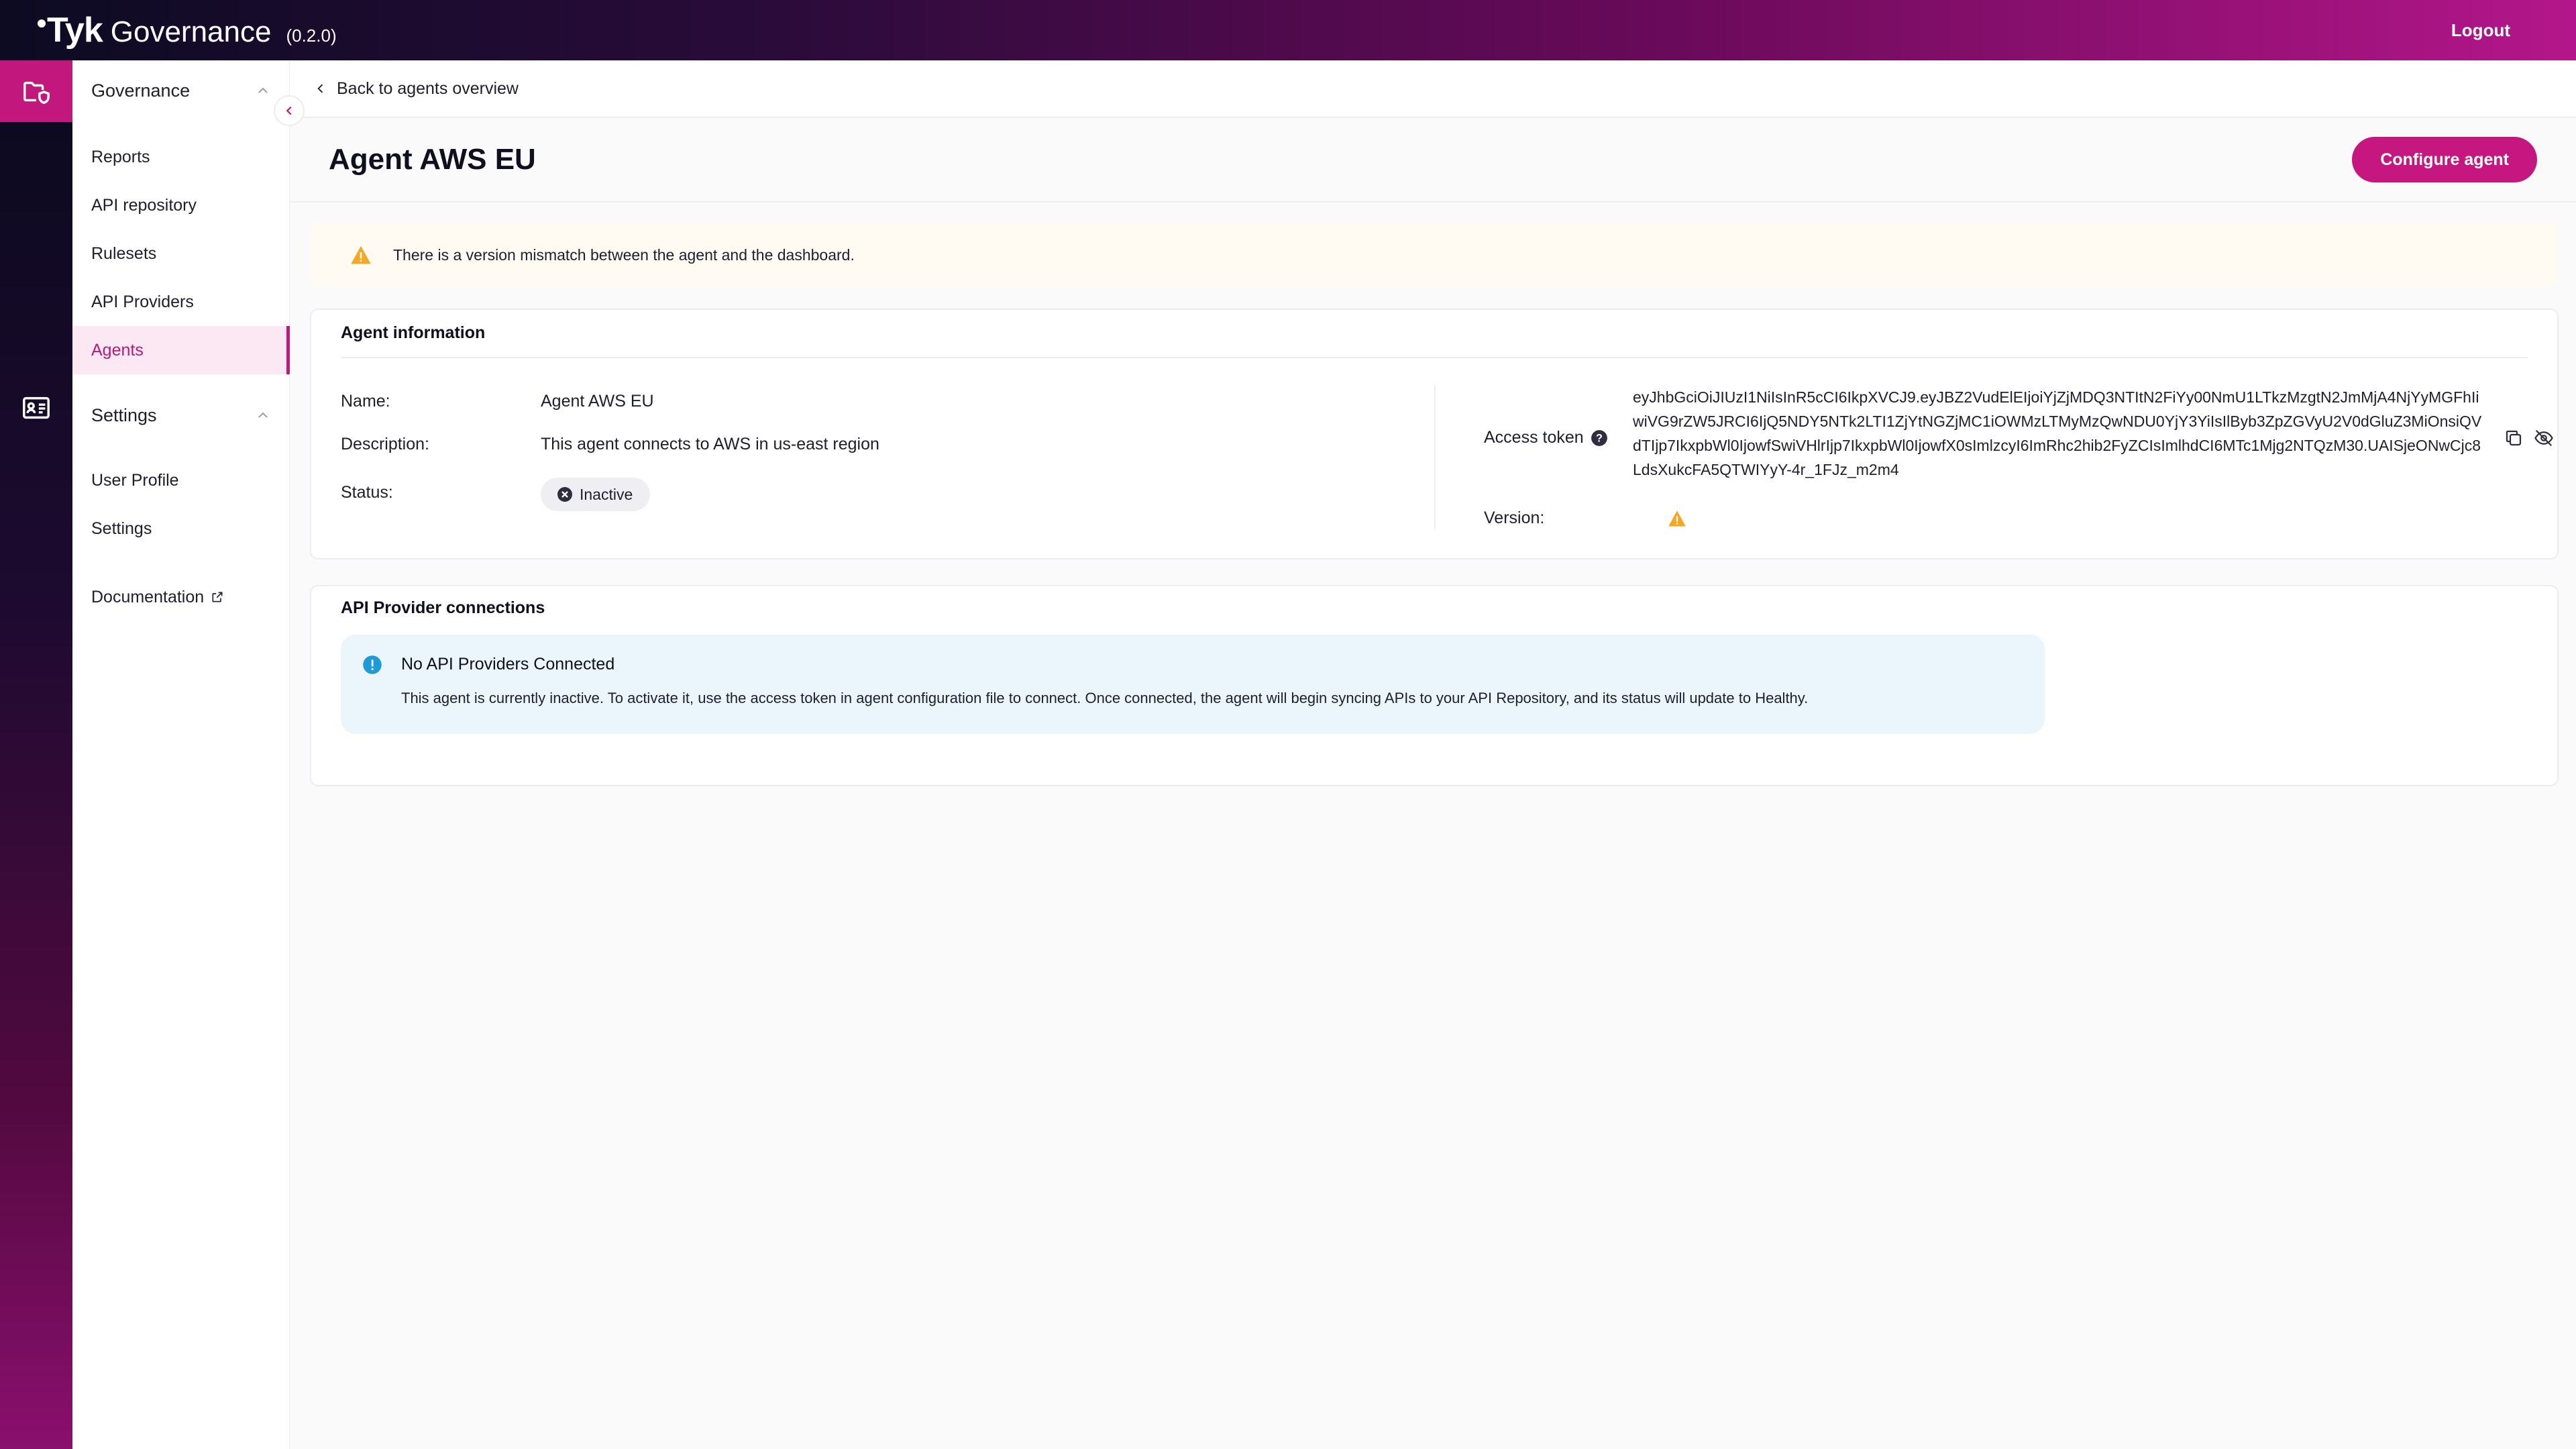 The image size is (2576, 1449). What do you see at coordinates (124, 415) in the screenshot?
I see `sidebar-section-label: Settings` at bounding box center [124, 415].